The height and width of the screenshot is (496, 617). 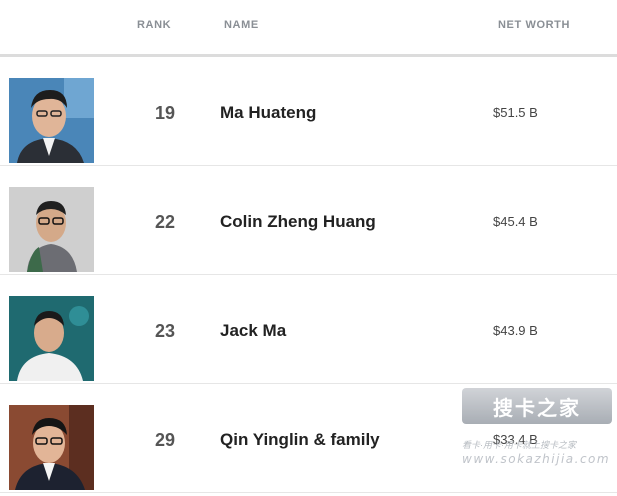 I want to click on person-name: Jack Ma, so click(x=253, y=331).